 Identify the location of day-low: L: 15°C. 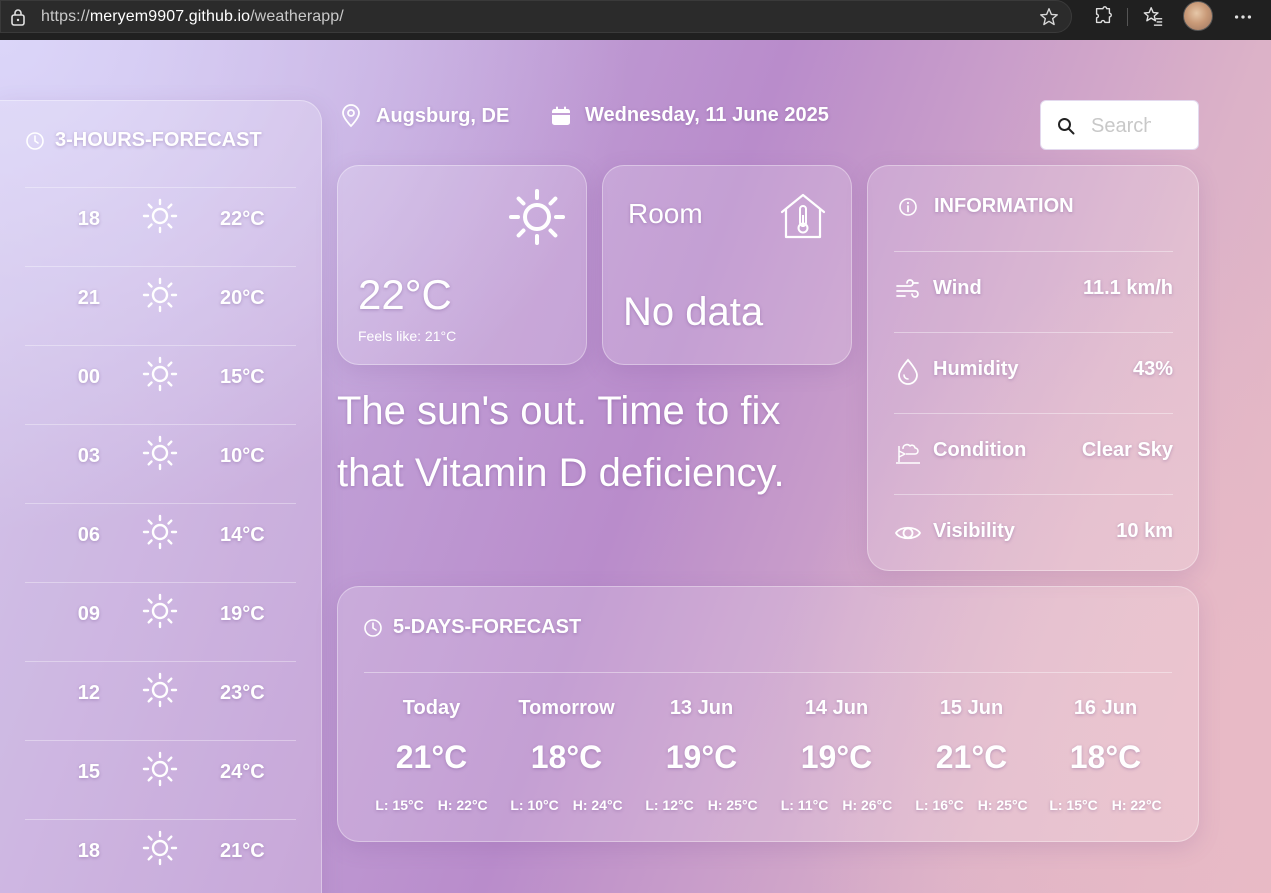
(1073, 805).